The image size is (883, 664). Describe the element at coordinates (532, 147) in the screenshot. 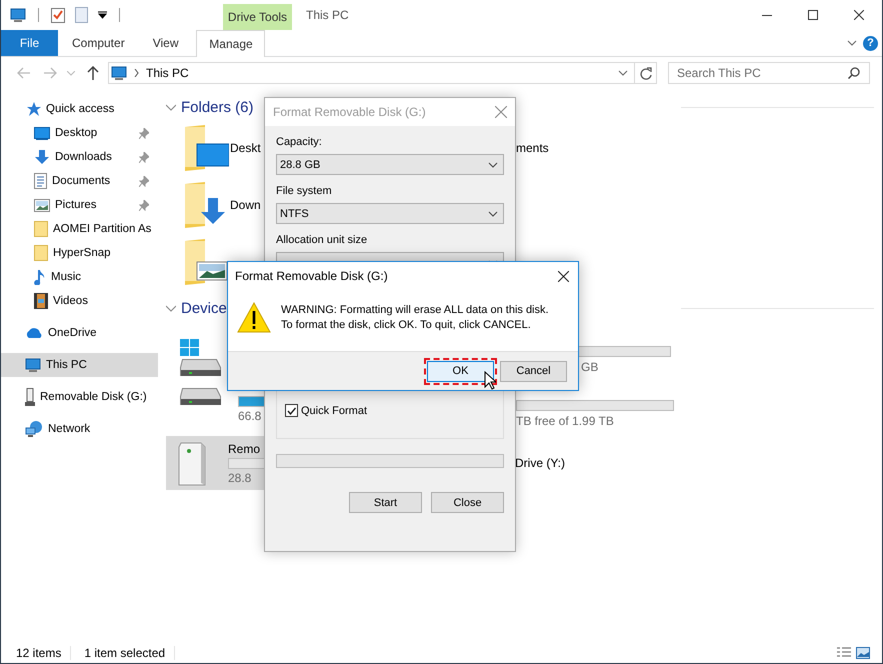

I see `folder-name: ments` at that location.